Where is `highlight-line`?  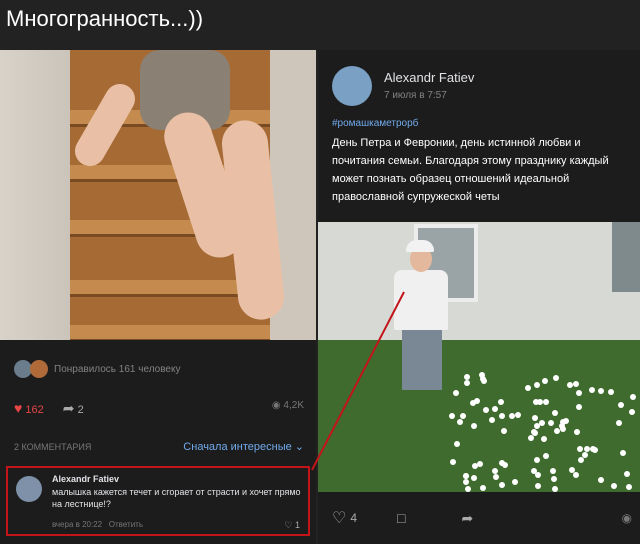
highlight-line is located at coordinates (358, 381).